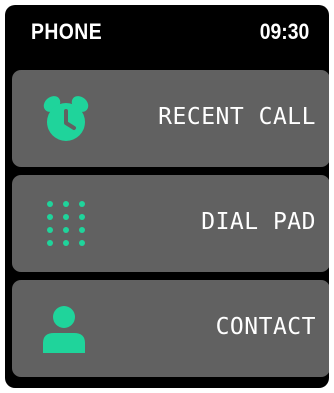 Image resolution: width=334 pixels, height=393 pixels. Describe the element at coordinates (167, 35) in the screenshot. I see `status-bar: PHONE 09:30` at that location.